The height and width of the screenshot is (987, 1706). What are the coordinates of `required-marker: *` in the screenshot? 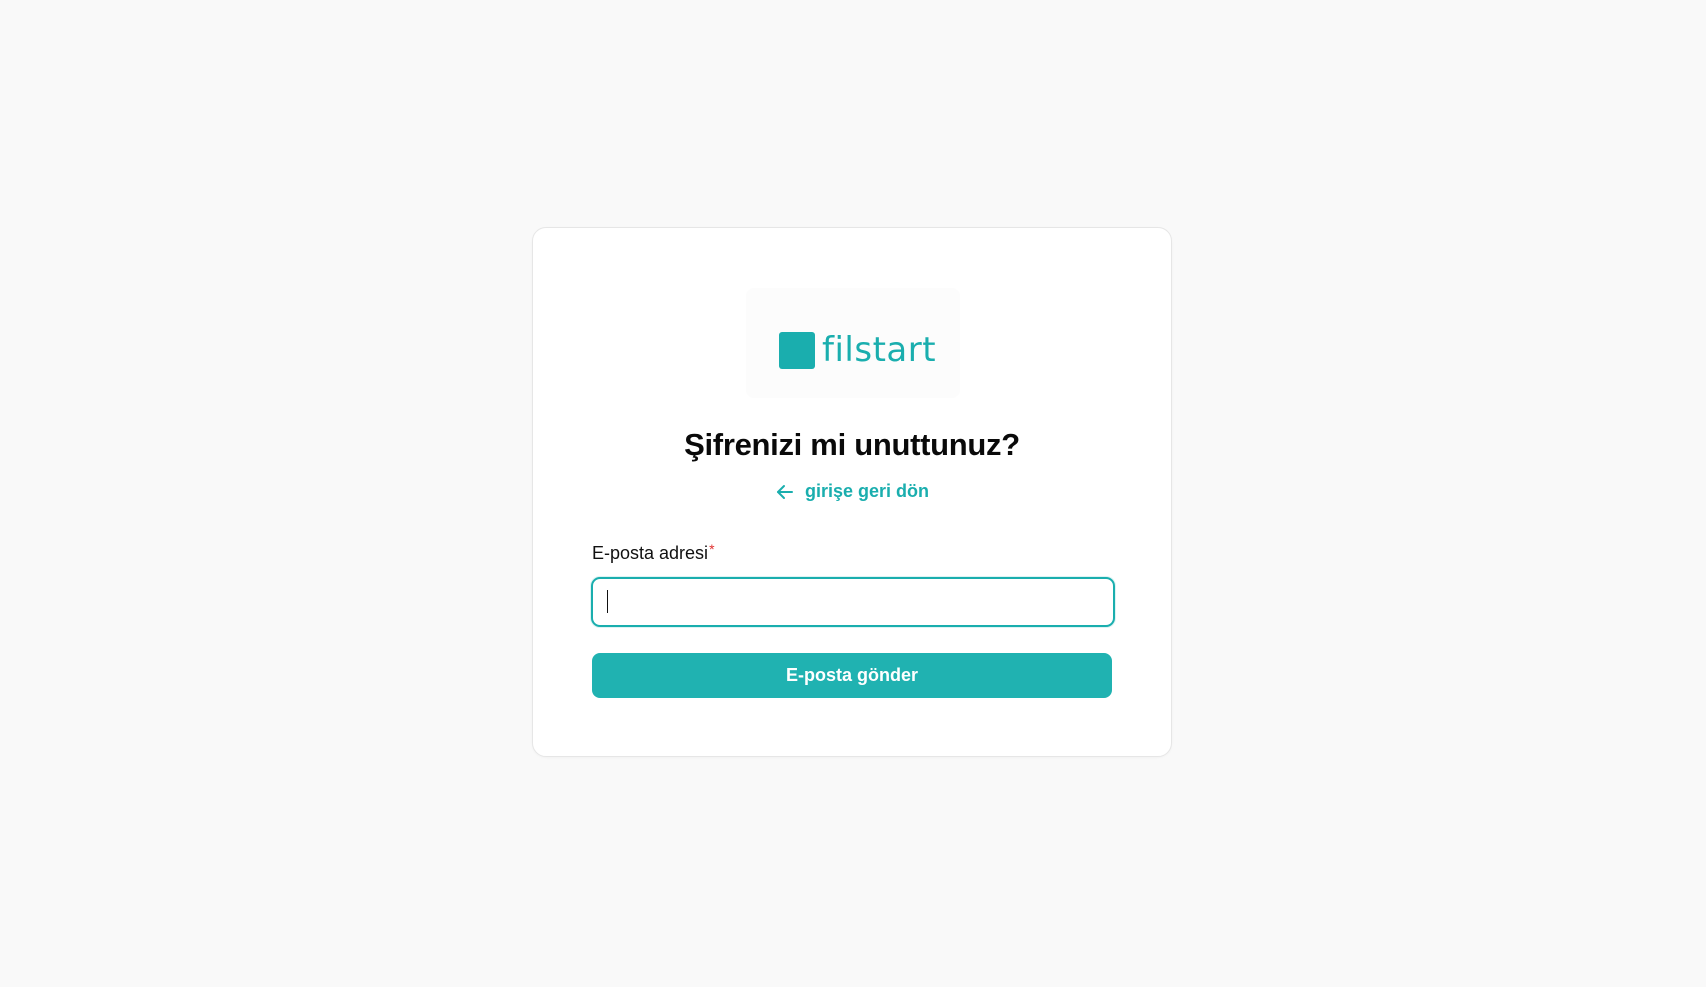 It's located at (712, 549).